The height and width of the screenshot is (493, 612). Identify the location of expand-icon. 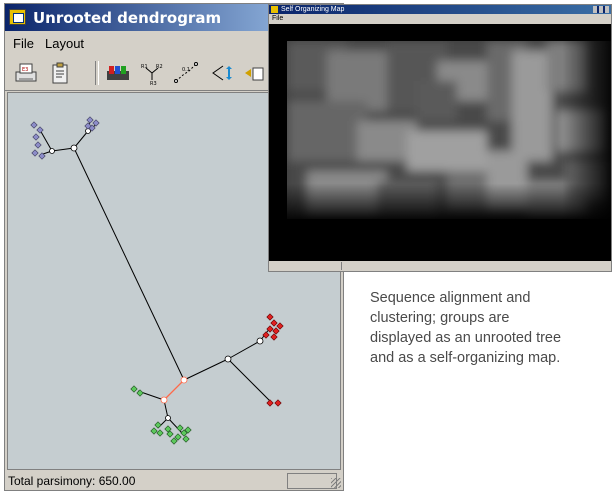
(222, 73).